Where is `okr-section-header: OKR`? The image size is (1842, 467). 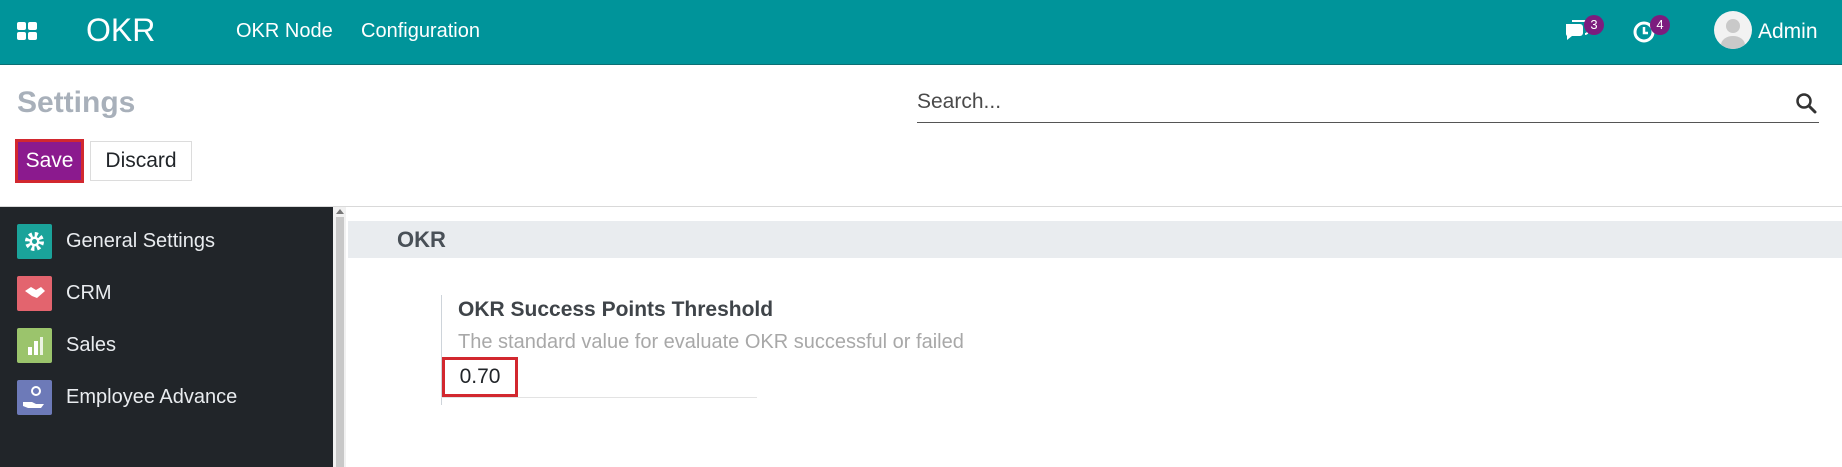 okr-section-header: OKR is located at coordinates (1095, 239).